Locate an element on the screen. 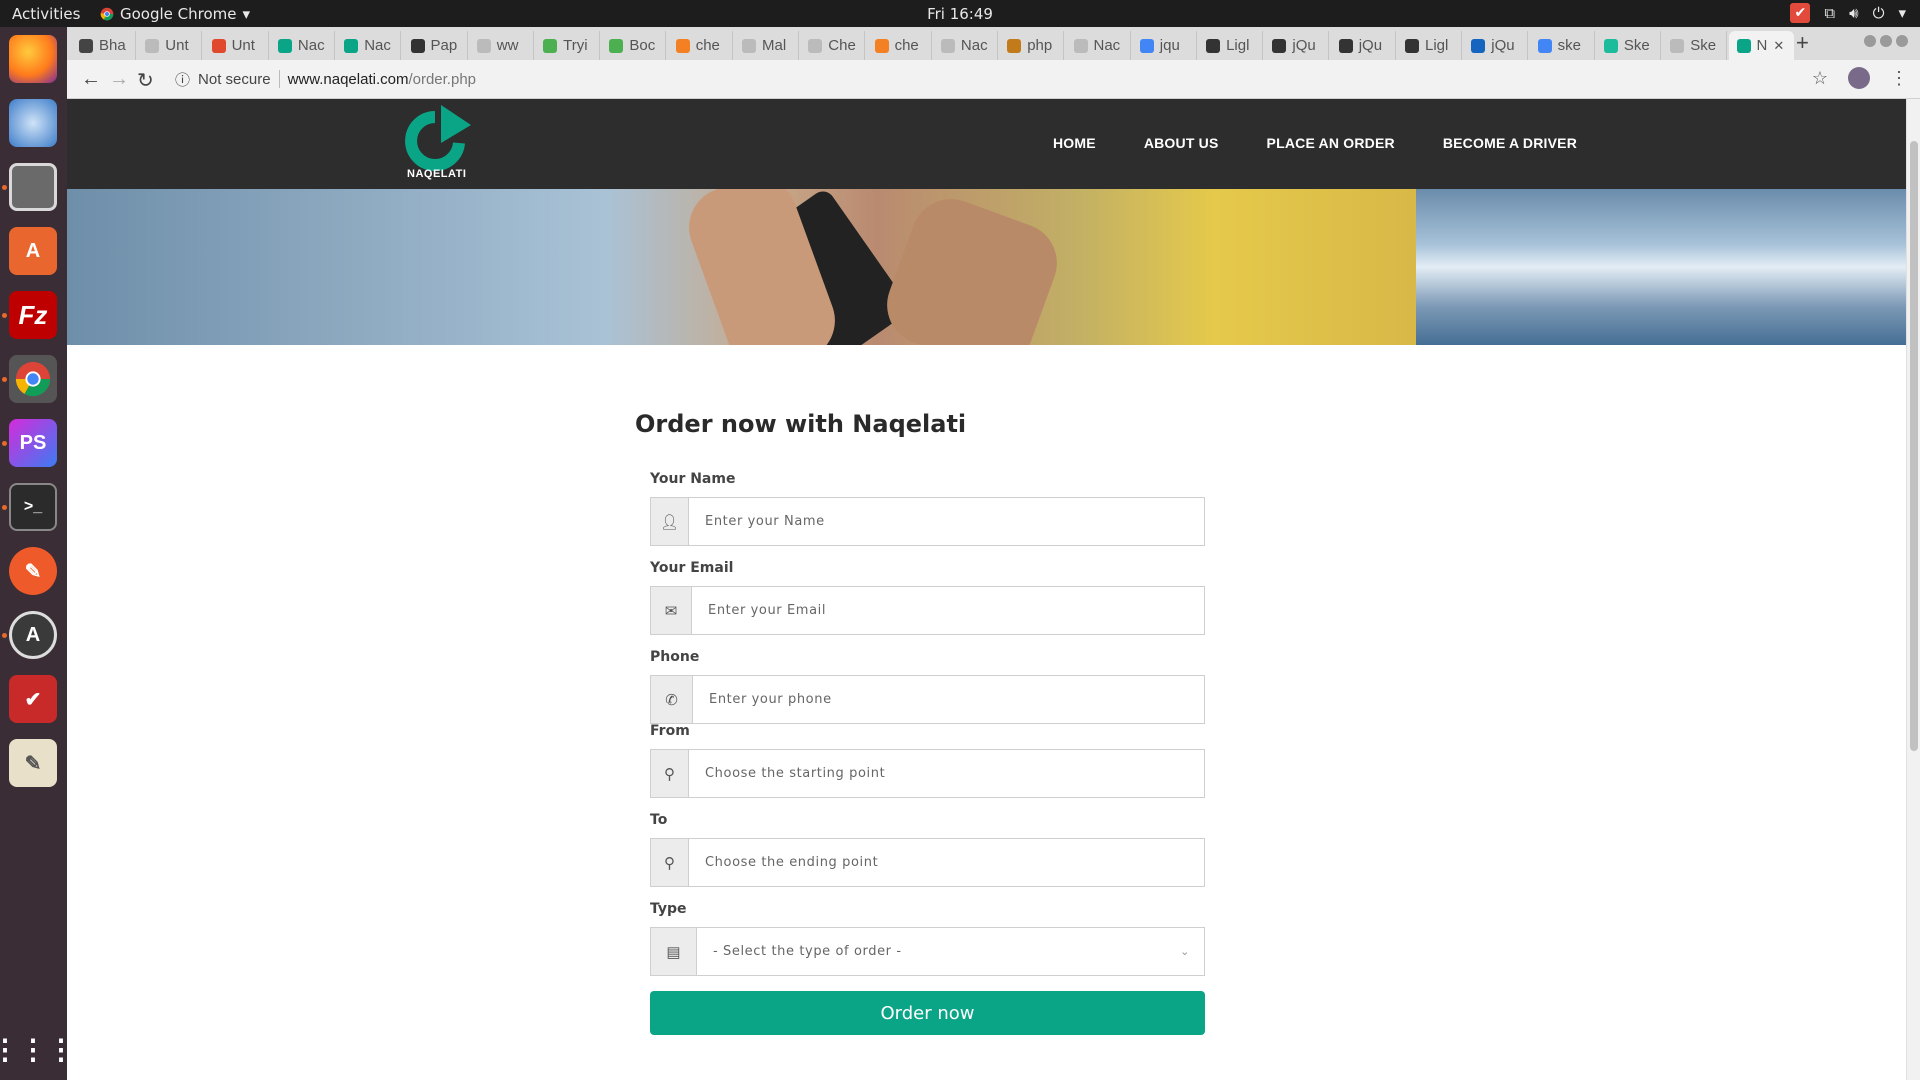 The width and height of the screenshot is (1920, 1080). browser-tab: ske is located at coordinates (1562, 45).